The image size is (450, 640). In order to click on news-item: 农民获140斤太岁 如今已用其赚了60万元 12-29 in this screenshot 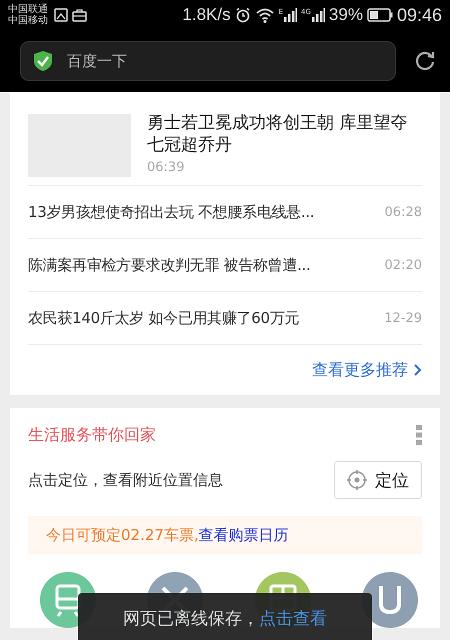, I will do `click(225, 318)`.